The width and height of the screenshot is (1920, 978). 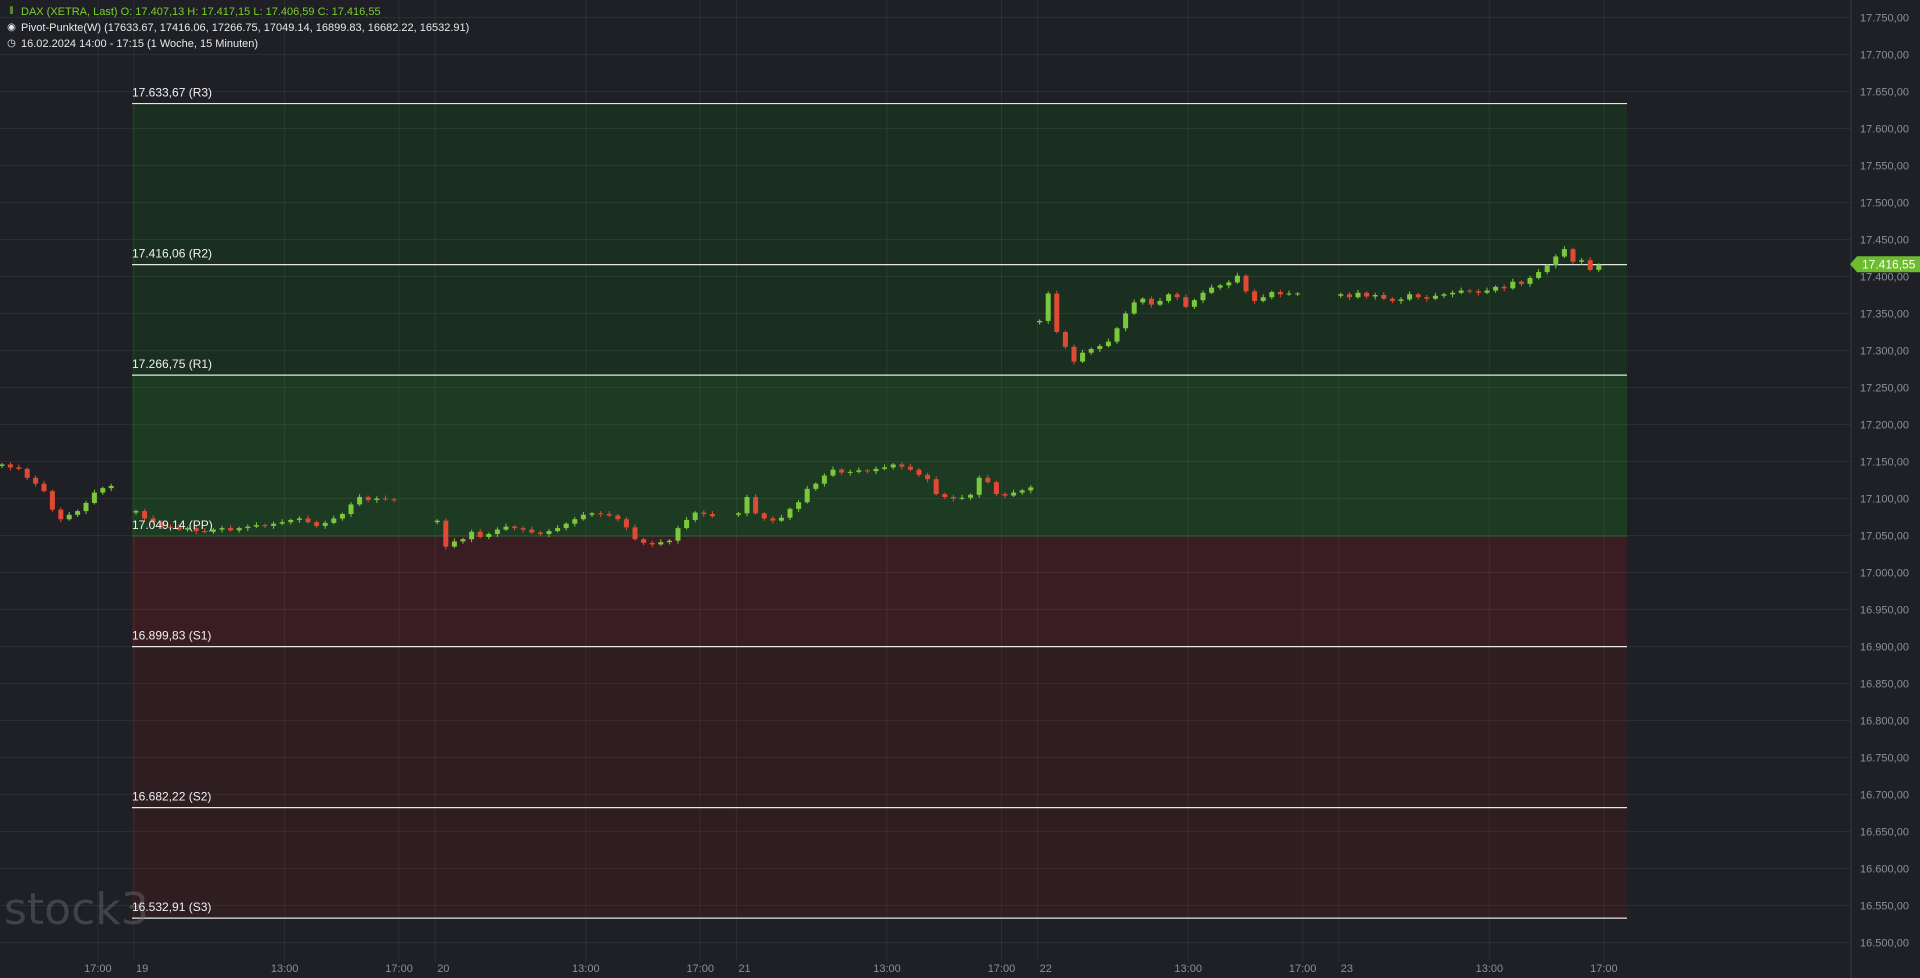 What do you see at coordinates (1347, 969) in the screenshot?
I see `time-tick-label: 23` at bounding box center [1347, 969].